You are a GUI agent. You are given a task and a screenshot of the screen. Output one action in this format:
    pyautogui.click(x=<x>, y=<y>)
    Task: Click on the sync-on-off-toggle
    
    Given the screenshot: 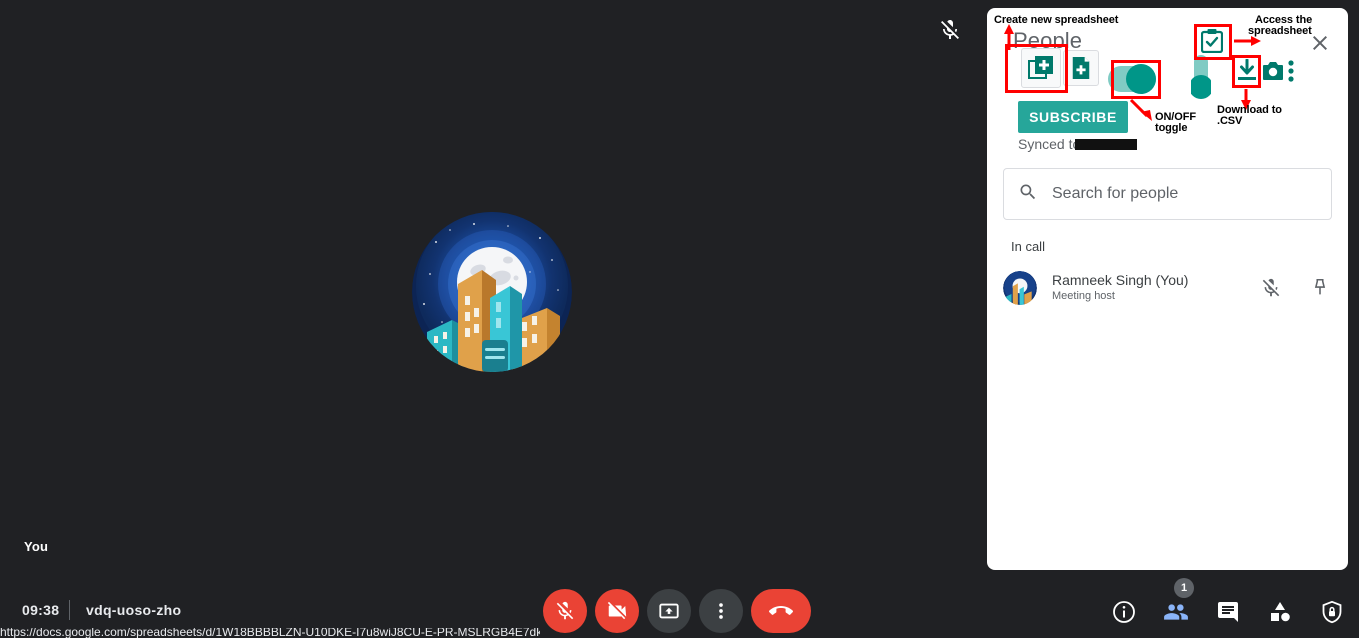 What is the action you would take?
    pyautogui.click(x=1132, y=79)
    